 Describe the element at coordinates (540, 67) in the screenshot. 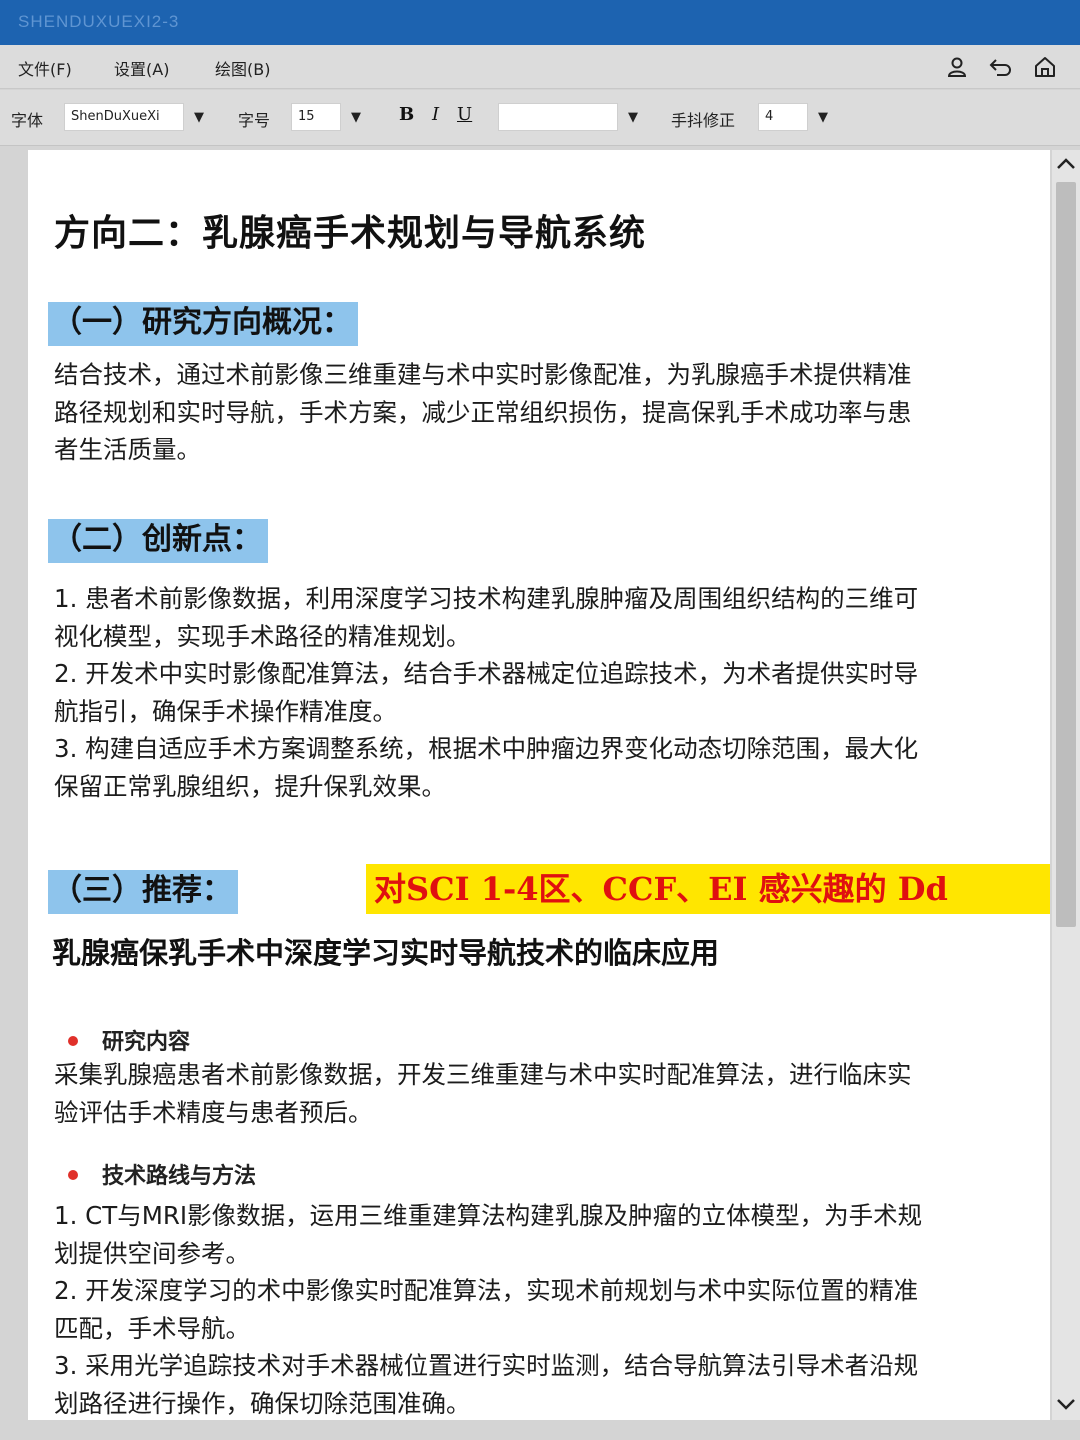

I see `menu-bar: 文件(F) 设置(A) 绘图(B)` at that location.